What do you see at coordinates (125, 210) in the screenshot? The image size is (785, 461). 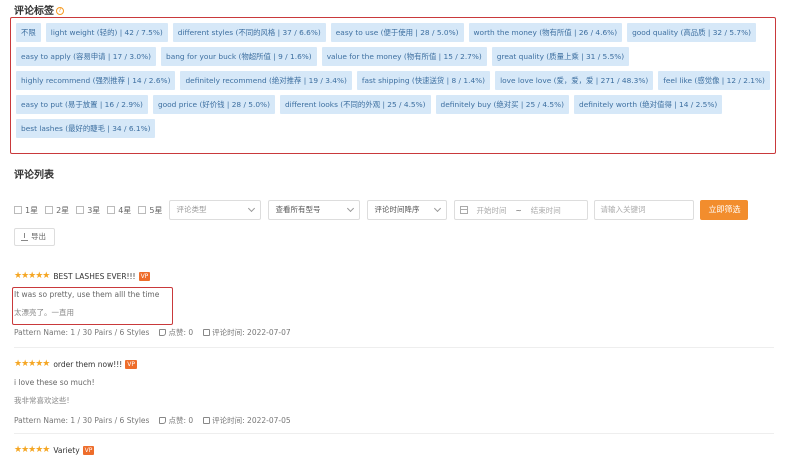 I see `star-filter-label: 4星` at bounding box center [125, 210].